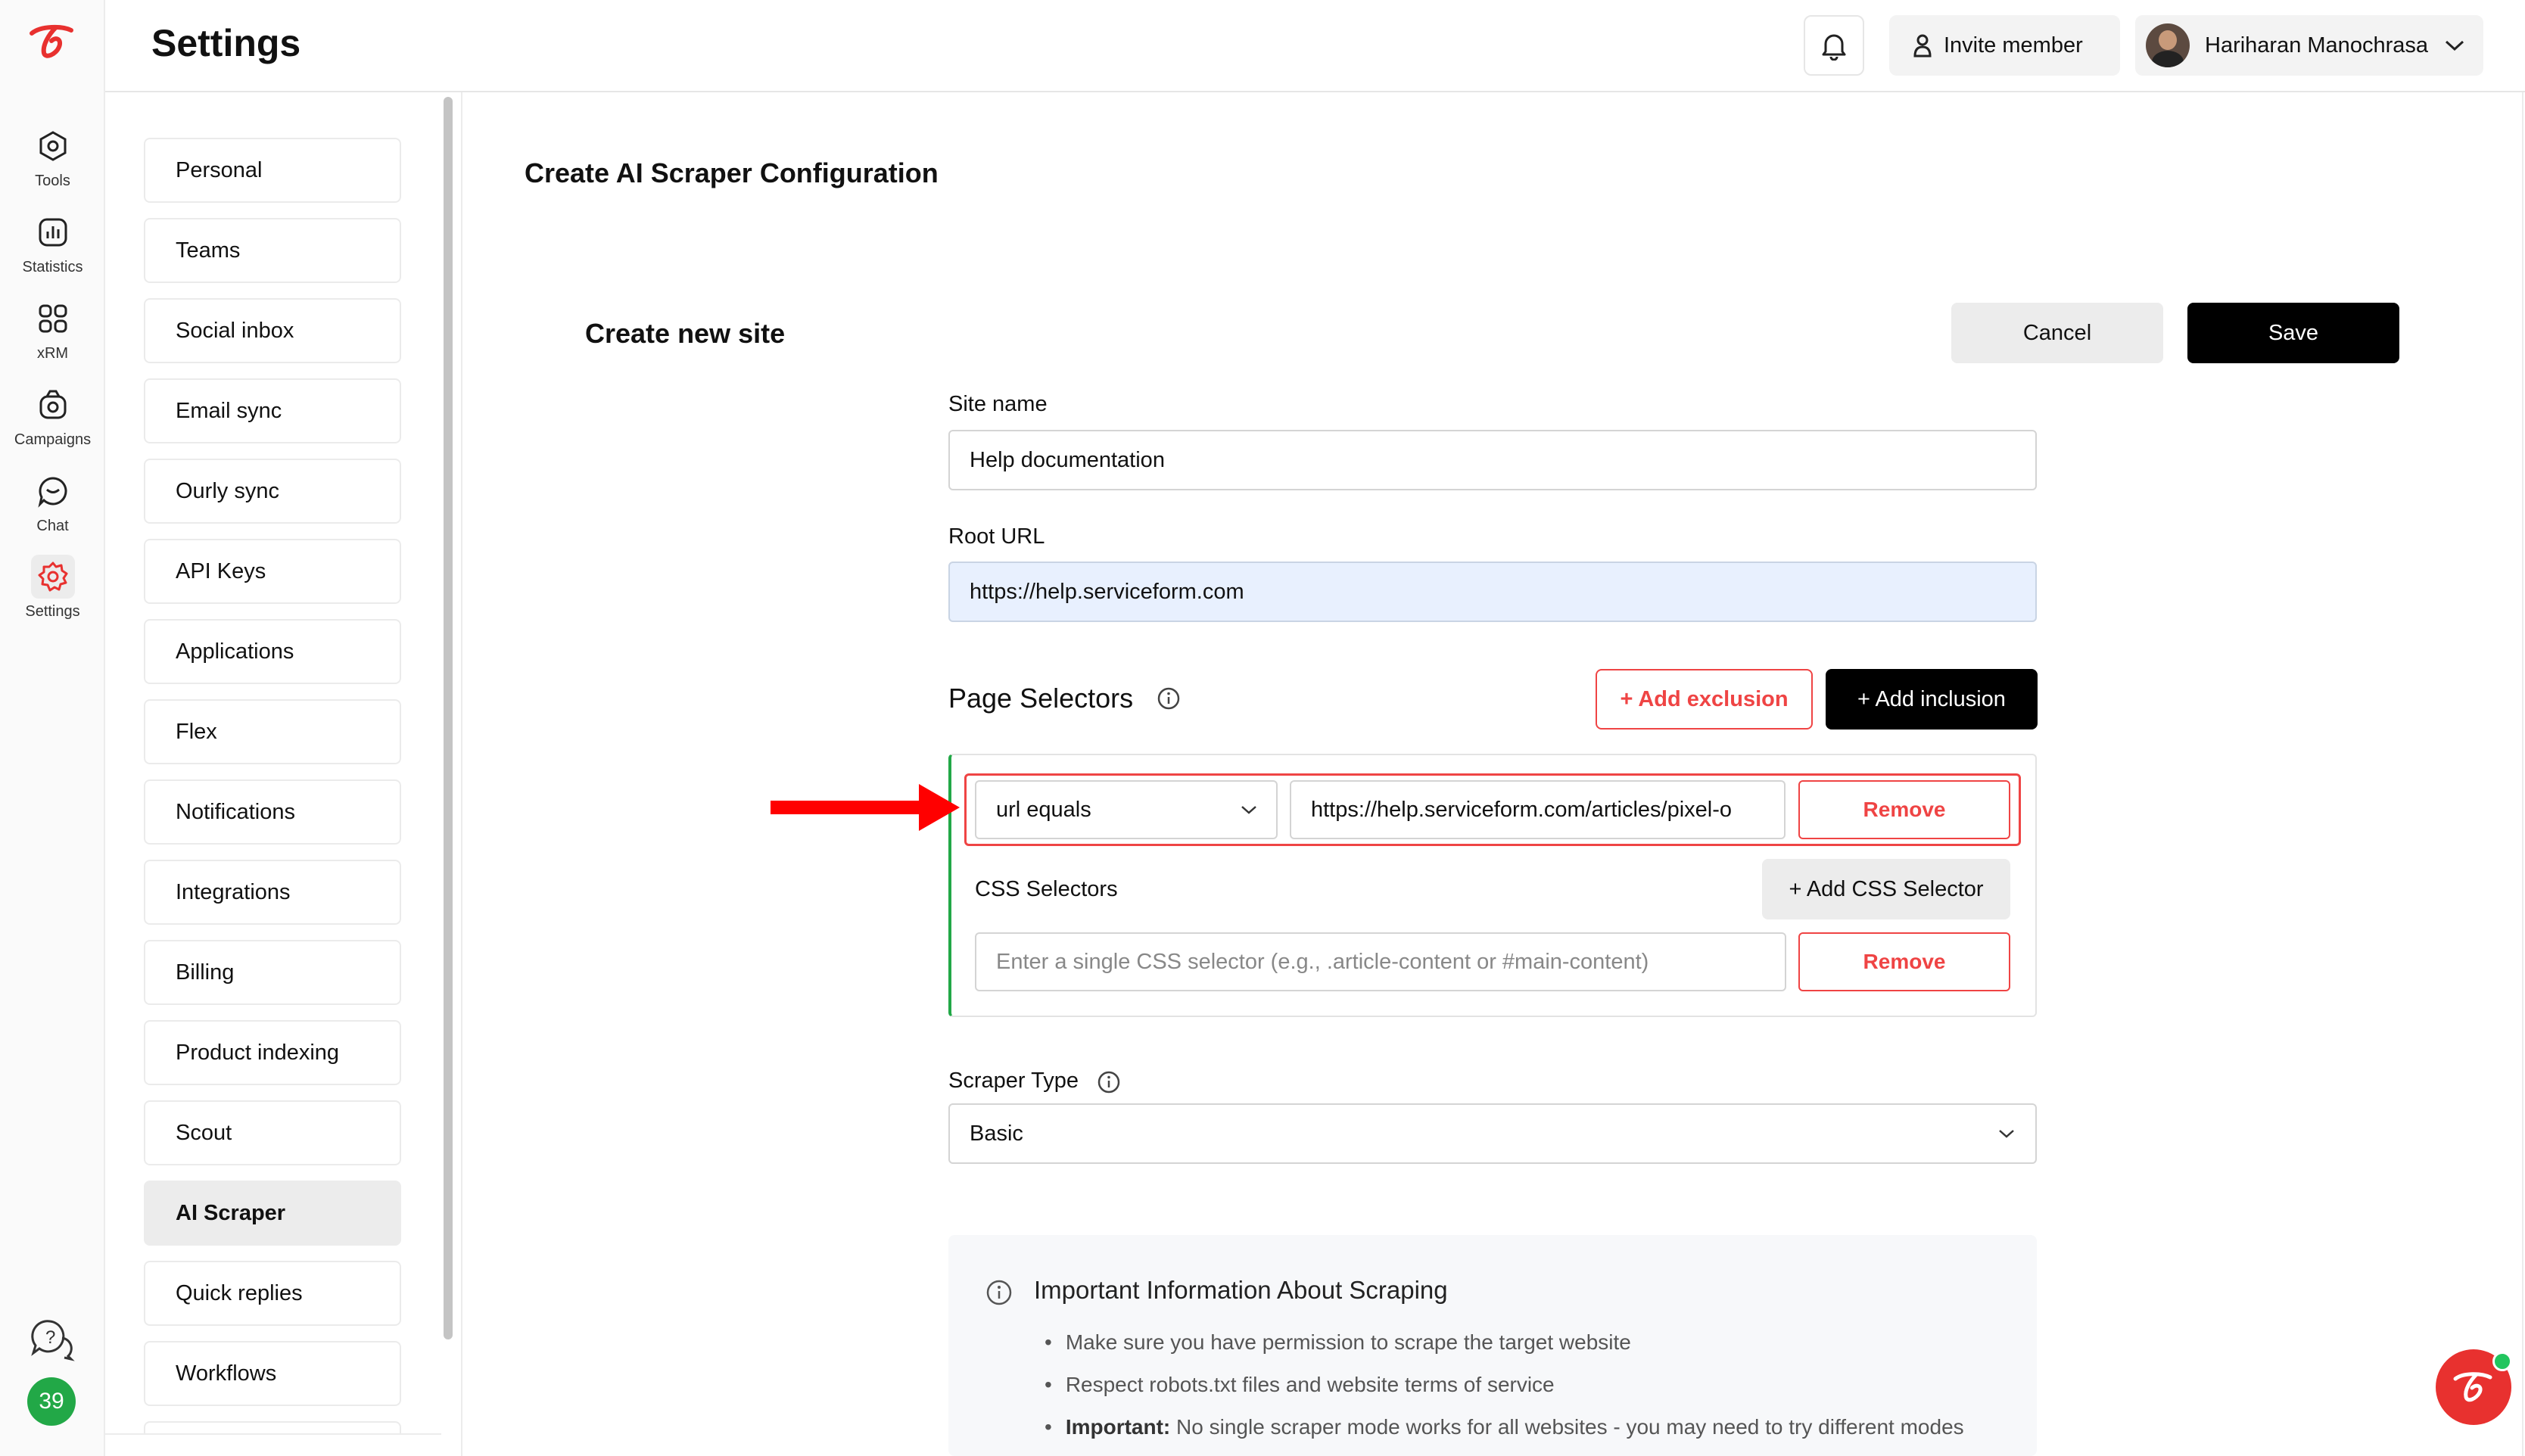 The width and height of the screenshot is (2525, 1456). Describe the element at coordinates (1492, 1133) in the screenshot. I see `scraper-type-select: Basic` at that location.